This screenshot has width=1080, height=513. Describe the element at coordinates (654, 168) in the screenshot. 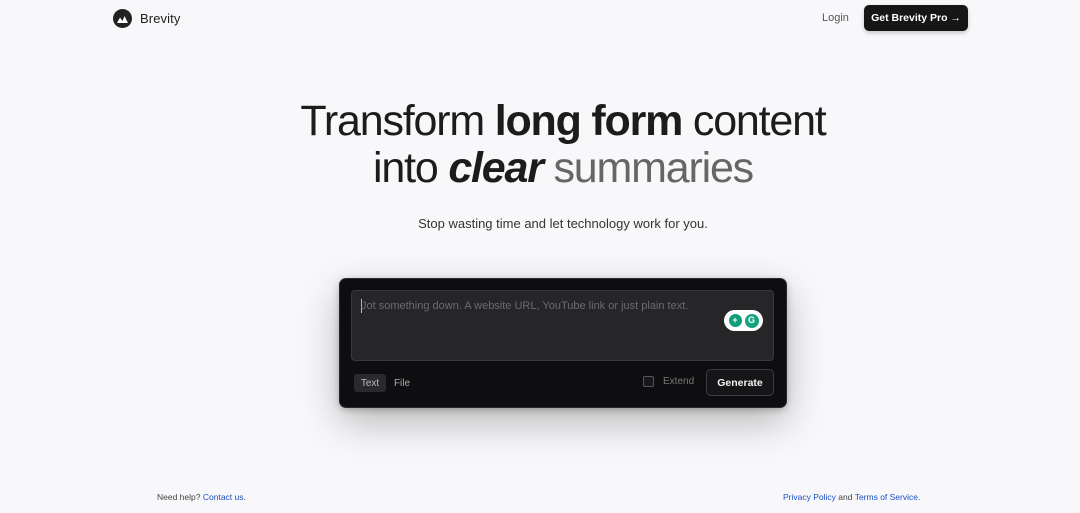

I see `headline-word-muted: summaries` at that location.